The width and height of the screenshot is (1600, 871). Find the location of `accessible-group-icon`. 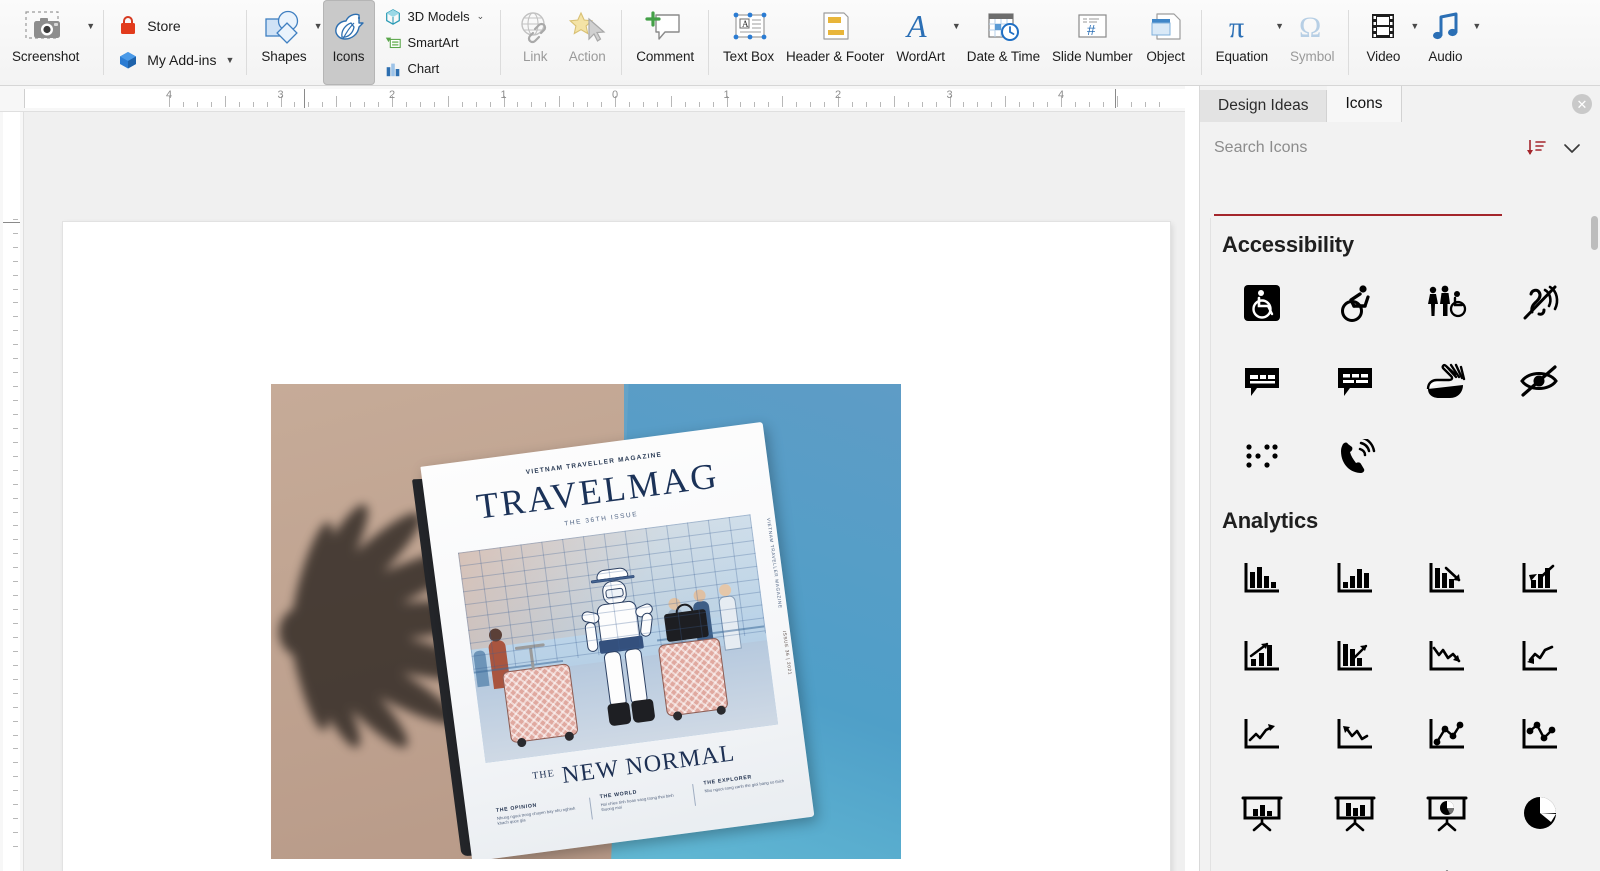

accessible-group-icon is located at coordinates (1447, 303).